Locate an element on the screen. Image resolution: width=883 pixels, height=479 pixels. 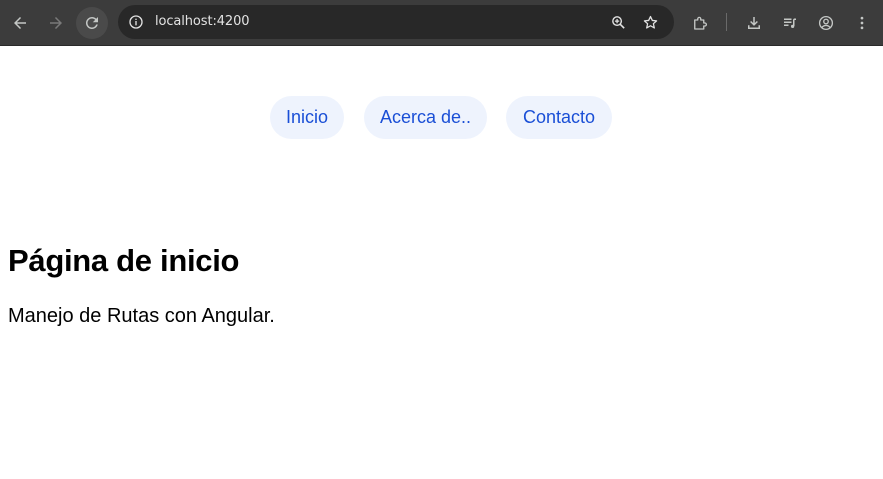
bookmark-button is located at coordinates (650, 22).